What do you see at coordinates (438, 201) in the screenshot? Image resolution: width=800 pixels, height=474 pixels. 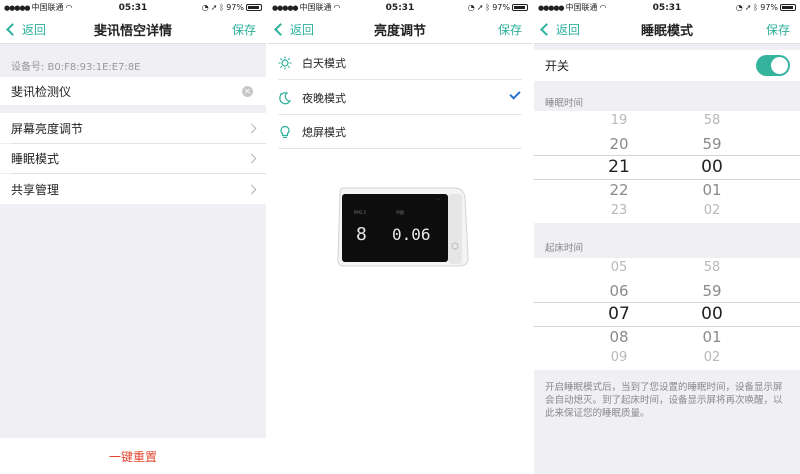 I see `device-wifi-icon: ◠` at bounding box center [438, 201].